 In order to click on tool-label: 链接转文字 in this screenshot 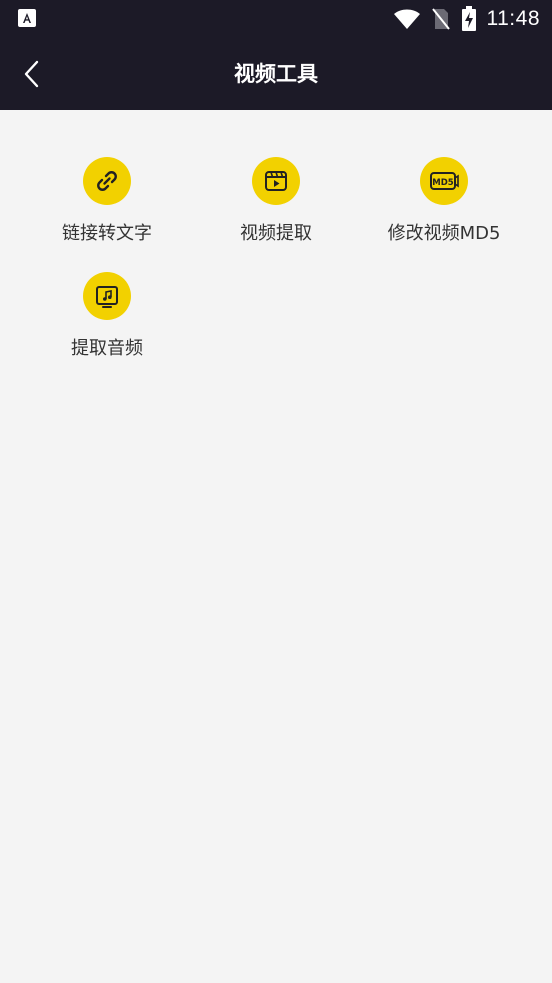, I will do `click(107, 233)`.